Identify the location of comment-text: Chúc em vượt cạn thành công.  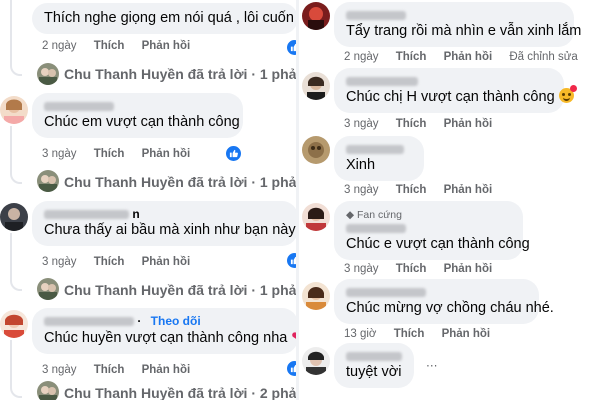
(142, 122).